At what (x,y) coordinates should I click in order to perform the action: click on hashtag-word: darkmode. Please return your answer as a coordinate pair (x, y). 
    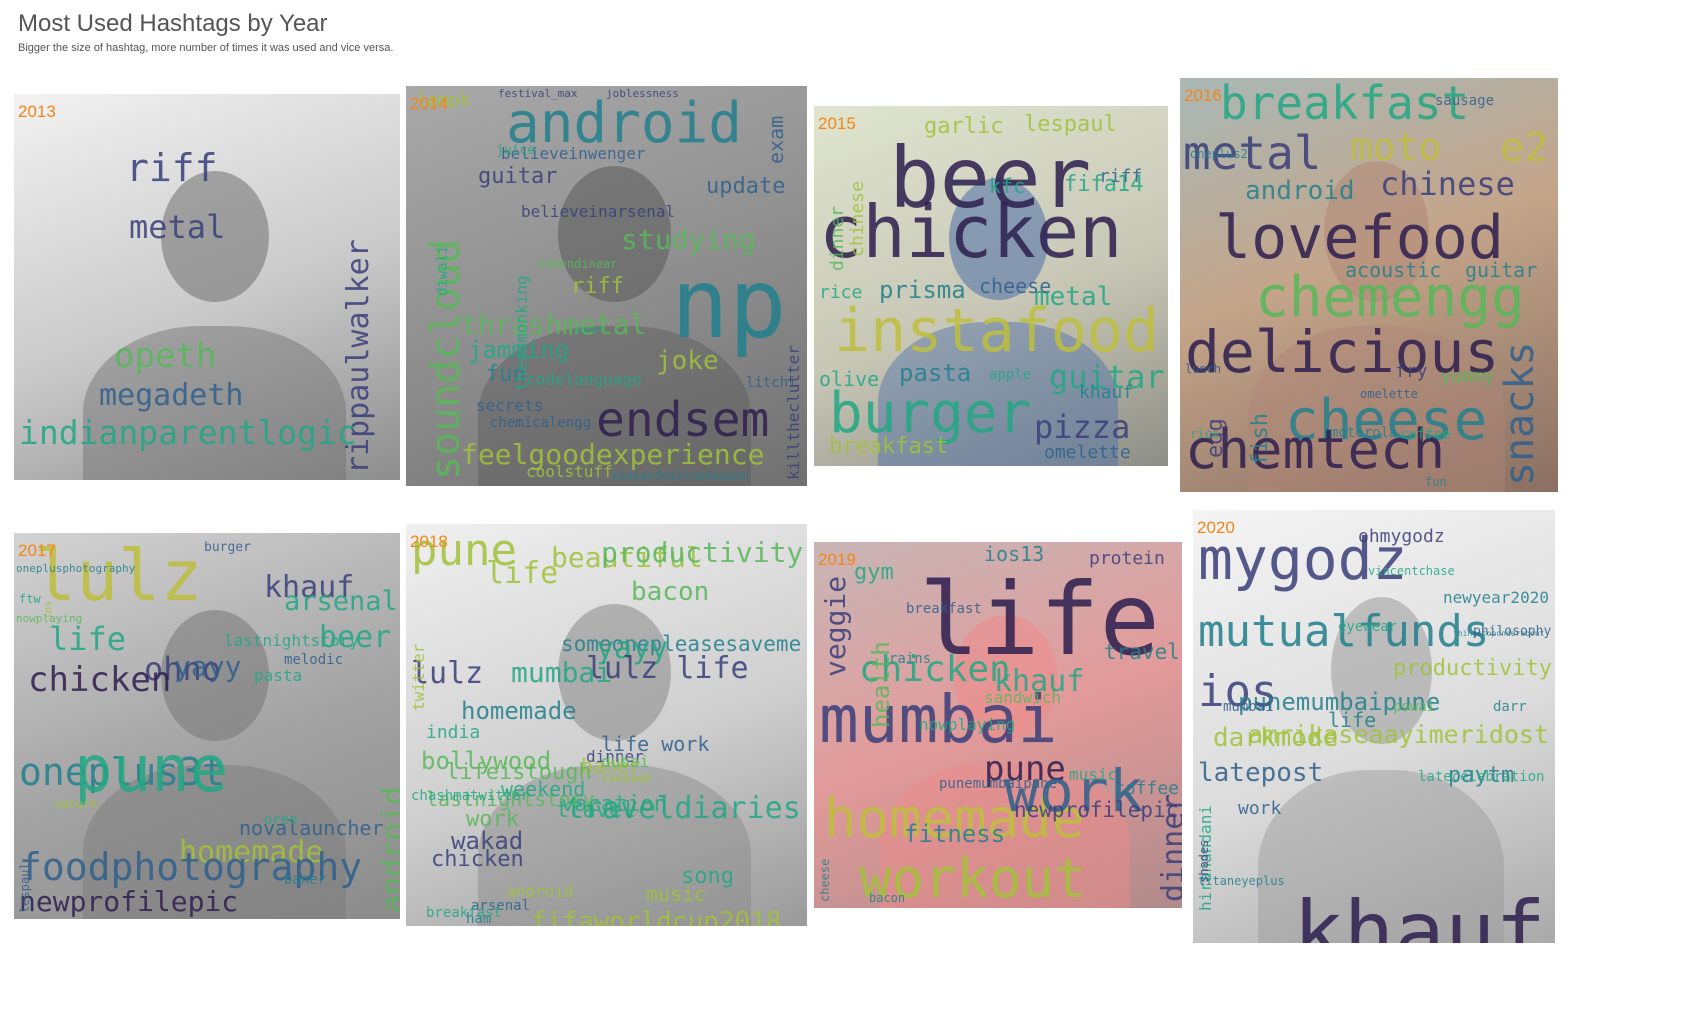
    Looking at the image, I should click on (1276, 738).